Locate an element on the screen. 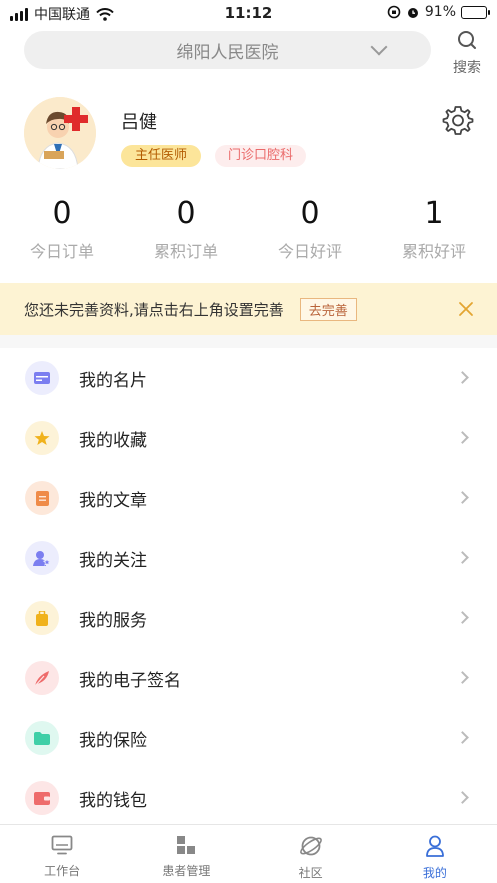 The image size is (497, 883). status-bar: 中国联通 11:12 91% is located at coordinates (248, 13).